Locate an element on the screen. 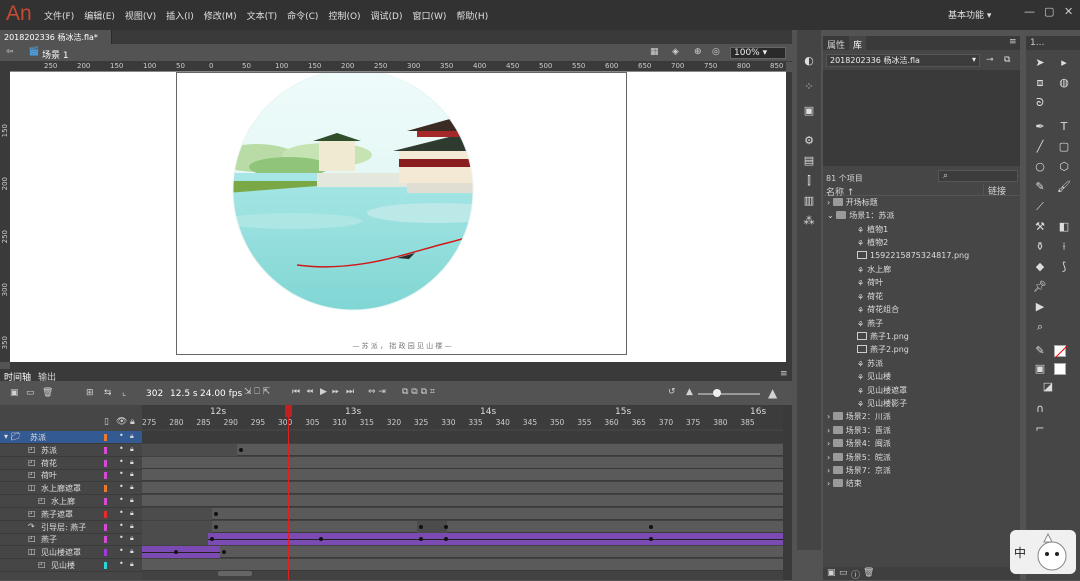  pen-tool-icon: ✒︎ is located at coordinates (1040, 127).